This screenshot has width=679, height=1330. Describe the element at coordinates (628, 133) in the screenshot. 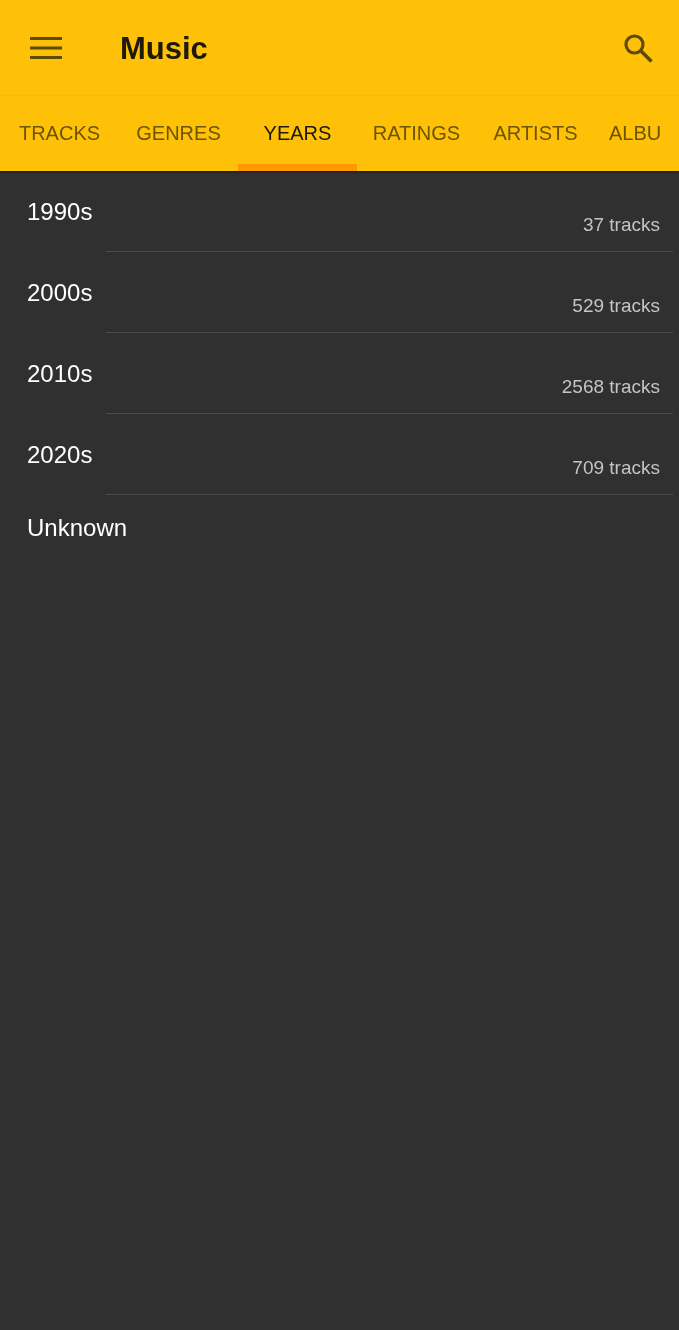

I see `tab: ALBU` at that location.